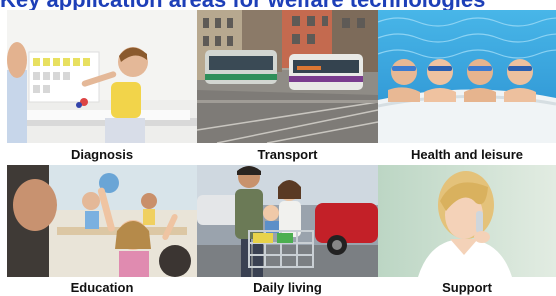 Image resolution: width=556 pixels, height=296 pixels. I want to click on tram-photo, so click(287, 76).